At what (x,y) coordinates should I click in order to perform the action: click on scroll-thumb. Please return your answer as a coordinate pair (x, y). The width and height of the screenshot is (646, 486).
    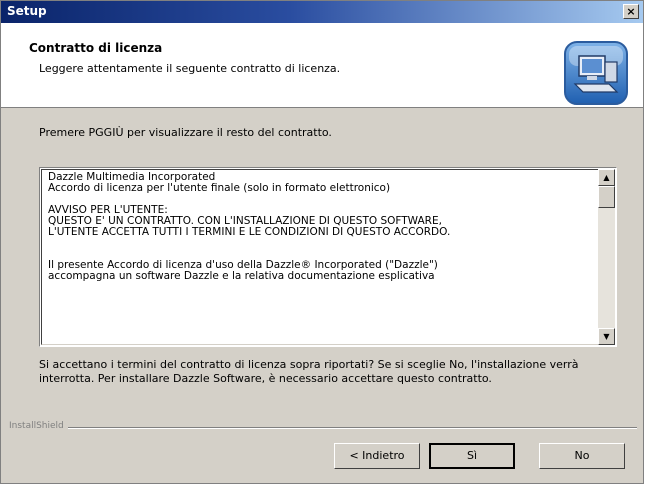
    Looking at the image, I should click on (606, 197).